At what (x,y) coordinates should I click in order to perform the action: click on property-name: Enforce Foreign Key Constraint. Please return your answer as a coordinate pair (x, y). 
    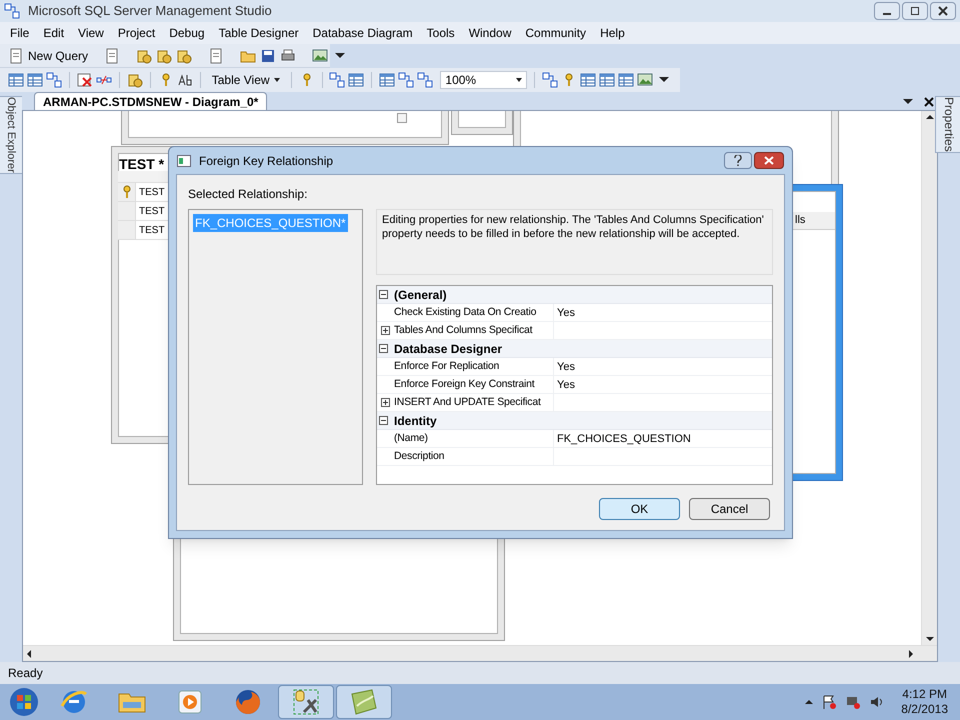
    Looking at the image, I should click on (464, 384).